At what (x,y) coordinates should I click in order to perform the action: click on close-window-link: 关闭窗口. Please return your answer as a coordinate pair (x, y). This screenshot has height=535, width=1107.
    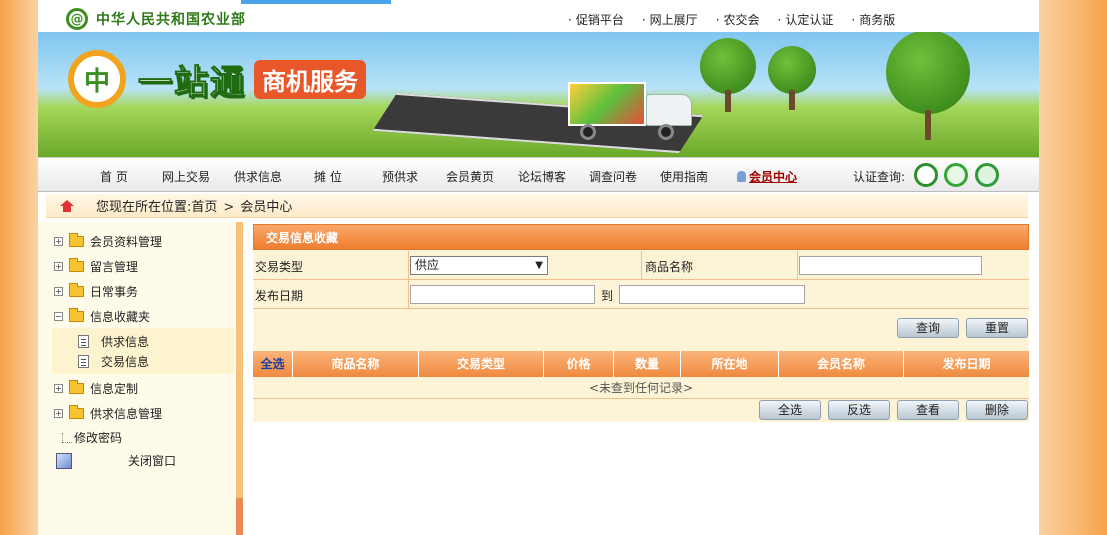
    Looking at the image, I should click on (116, 460).